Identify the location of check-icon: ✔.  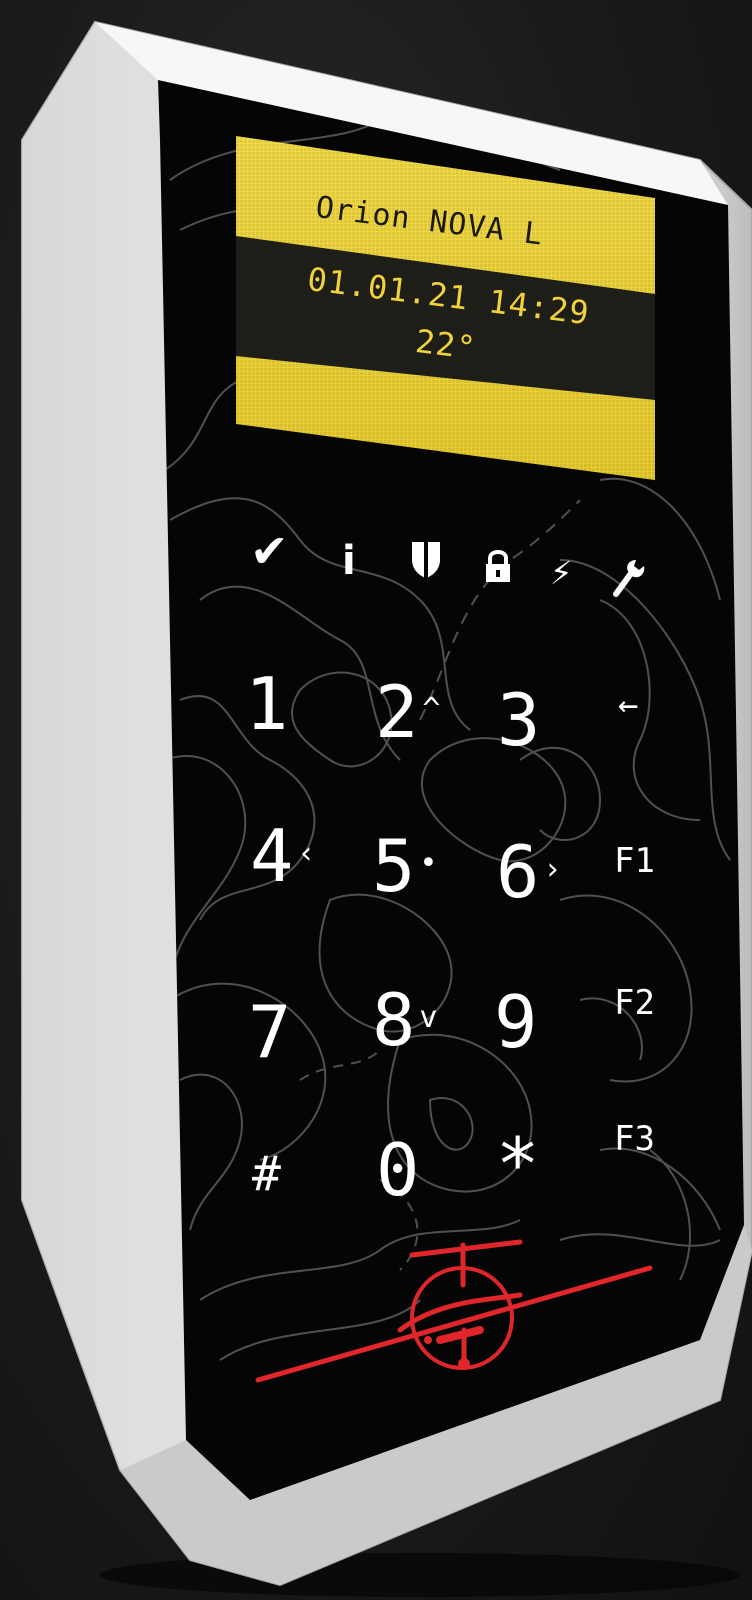
(269, 551).